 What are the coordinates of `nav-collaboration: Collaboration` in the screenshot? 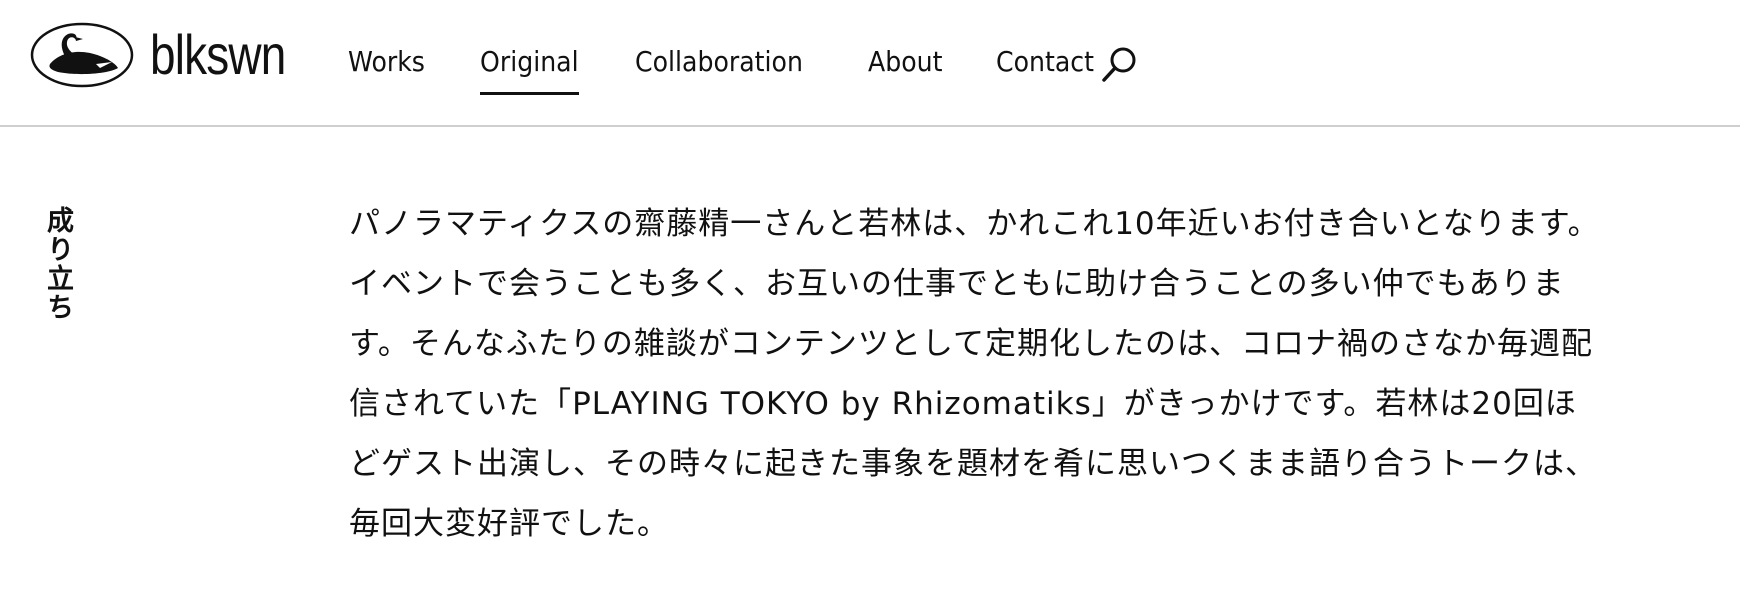 It's located at (719, 57).